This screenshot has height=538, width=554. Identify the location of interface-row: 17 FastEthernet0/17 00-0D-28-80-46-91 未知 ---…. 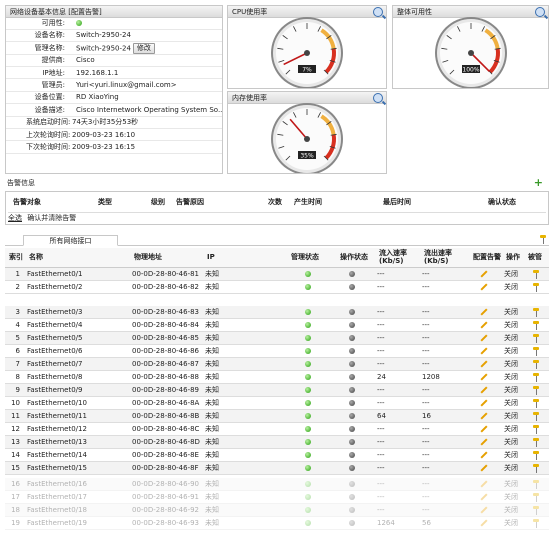
(277, 497).